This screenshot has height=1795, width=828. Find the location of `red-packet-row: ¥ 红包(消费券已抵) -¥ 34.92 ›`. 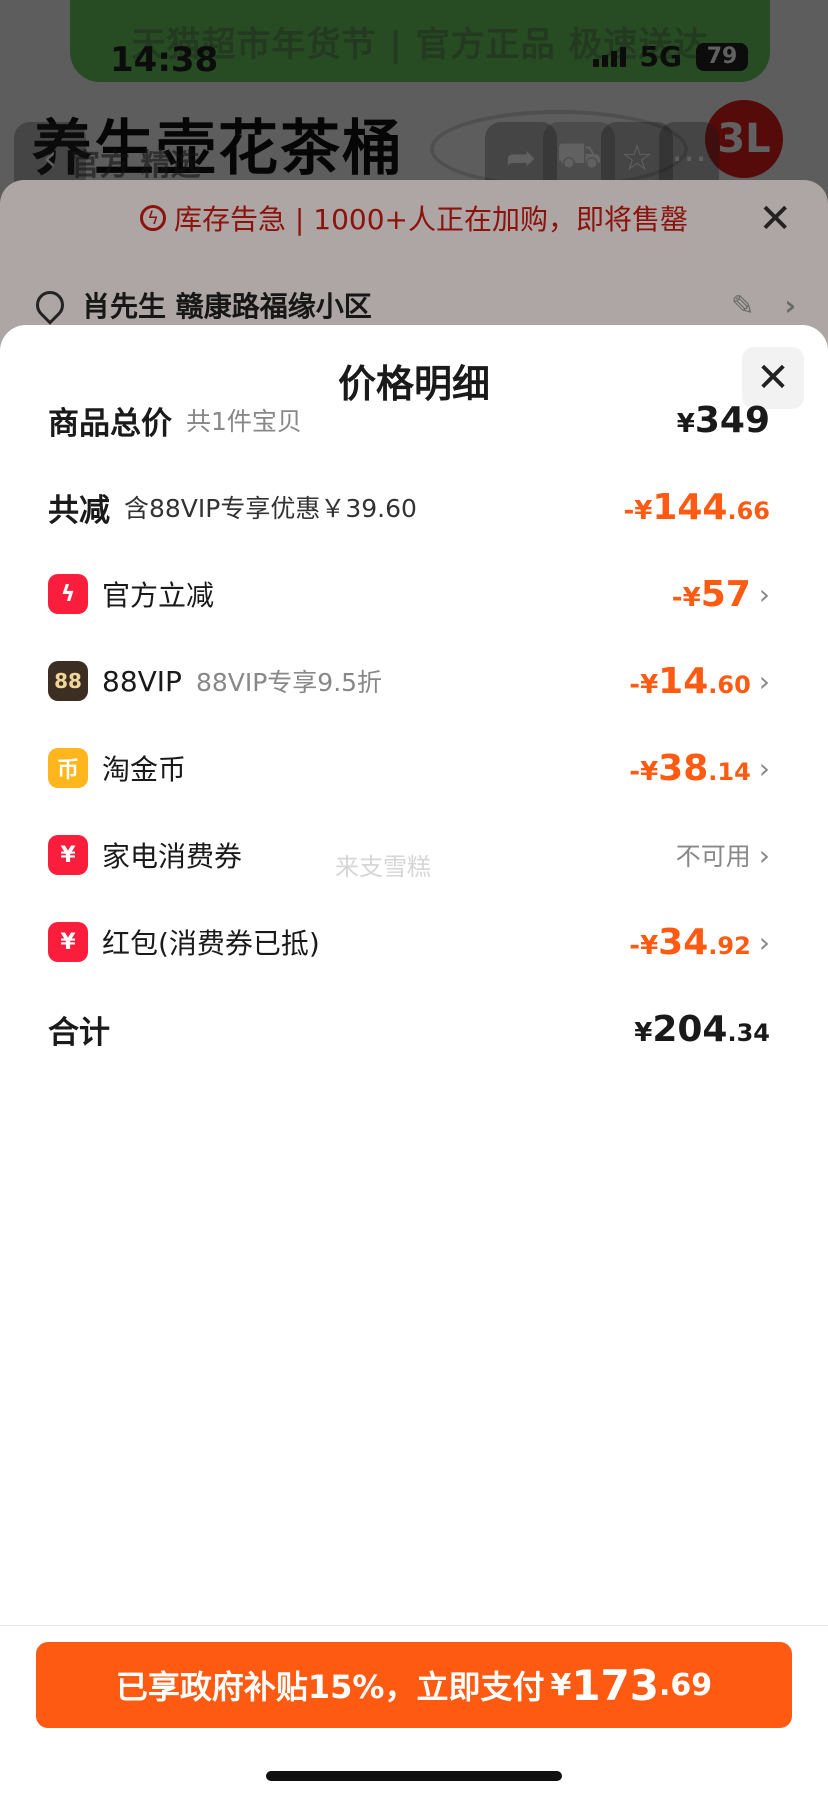

red-packet-row: ¥ 红包(消费券已抵) -¥ 34.92 › is located at coordinates (409, 942).